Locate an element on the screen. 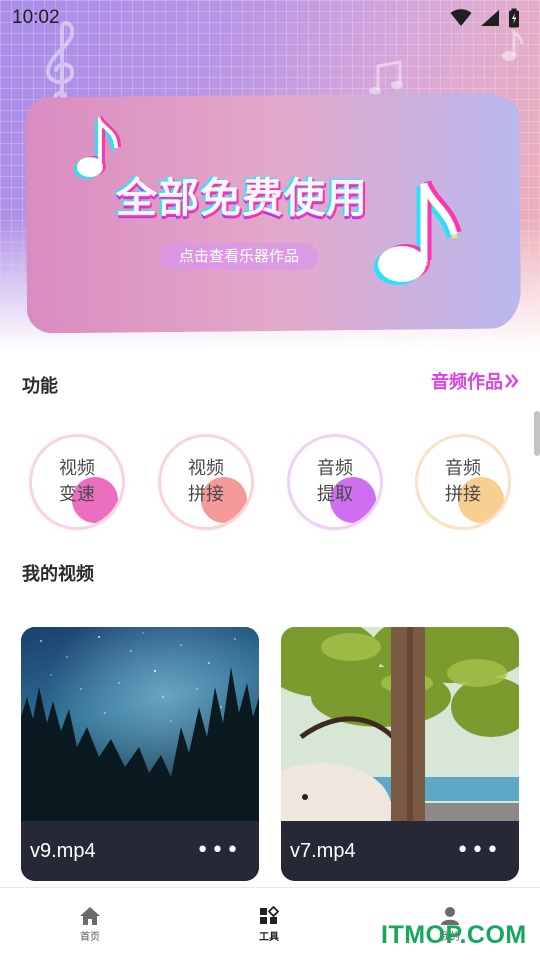 The height and width of the screenshot is (960, 540). feature-label: 音频 拼接 is located at coordinates (463, 481).